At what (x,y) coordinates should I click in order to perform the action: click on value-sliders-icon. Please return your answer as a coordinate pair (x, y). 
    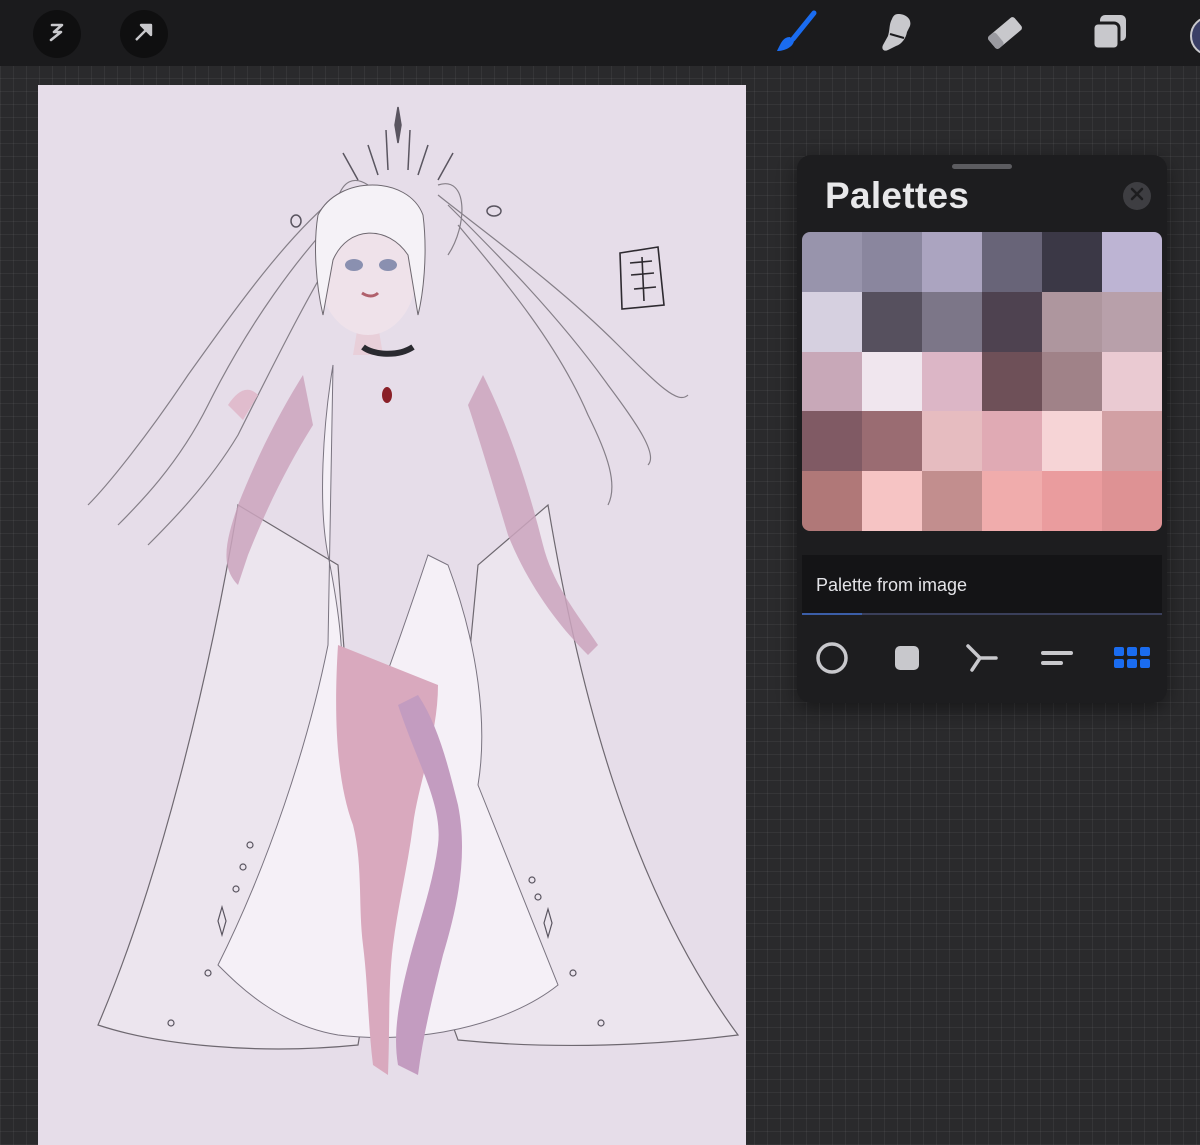
    Looking at the image, I should click on (1057, 660).